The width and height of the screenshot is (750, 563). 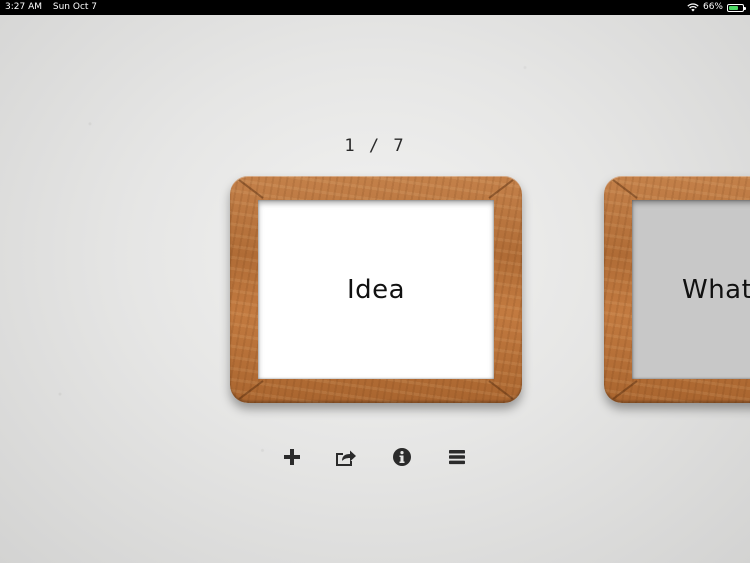 I want to click on status-right: 66%, so click(x=716, y=7).